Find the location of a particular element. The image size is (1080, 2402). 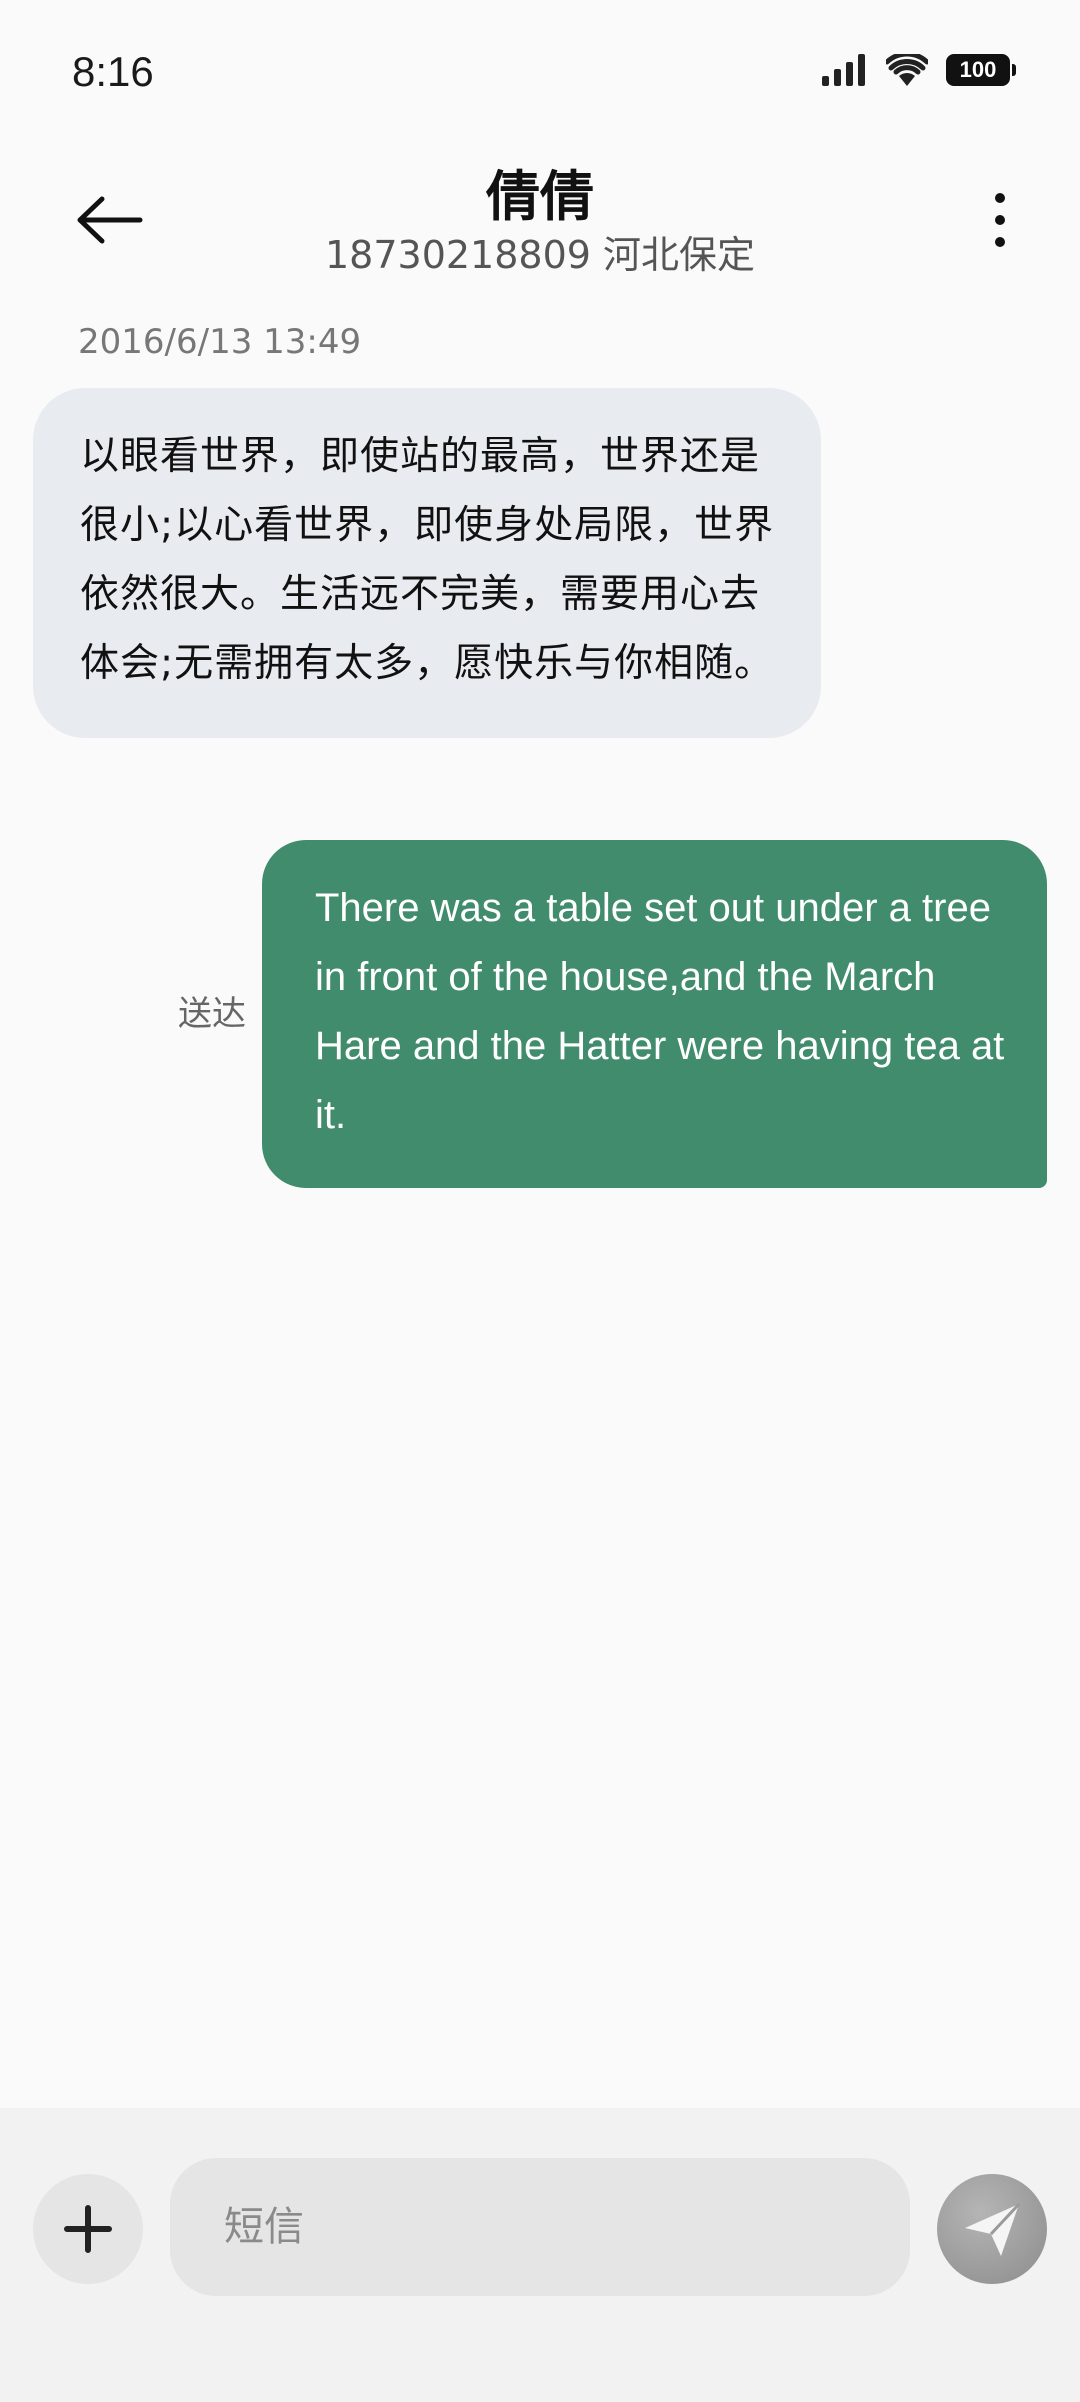

contact-phone-location: 18730218809 河北保定 is located at coordinates (540, 255).